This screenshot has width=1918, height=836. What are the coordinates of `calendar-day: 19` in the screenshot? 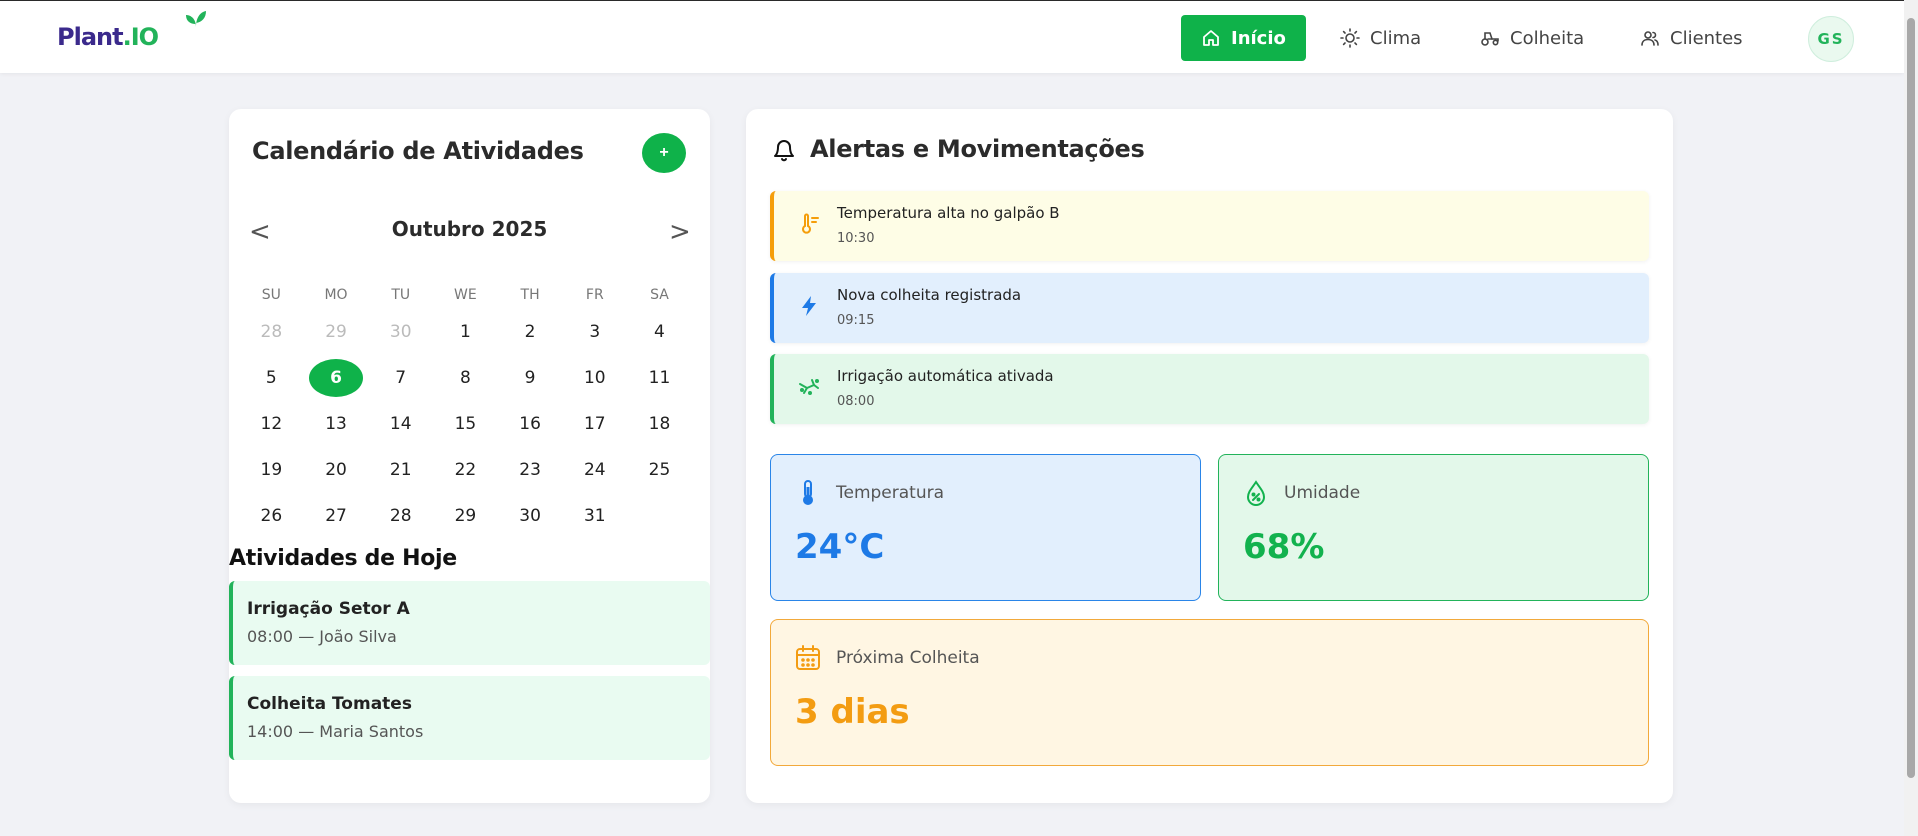 It's located at (271, 470).